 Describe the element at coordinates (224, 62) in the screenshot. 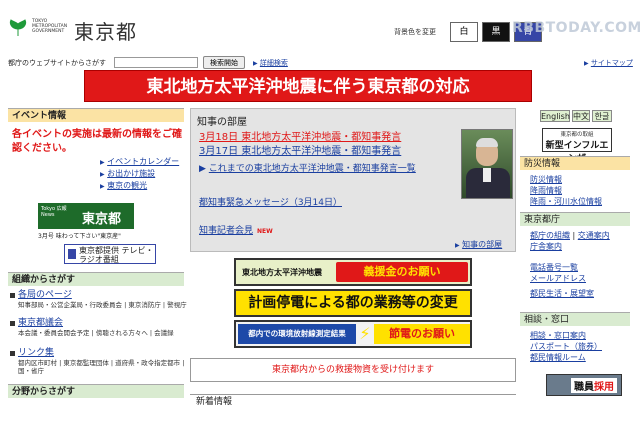

I see `search-button: 検索開始` at that location.